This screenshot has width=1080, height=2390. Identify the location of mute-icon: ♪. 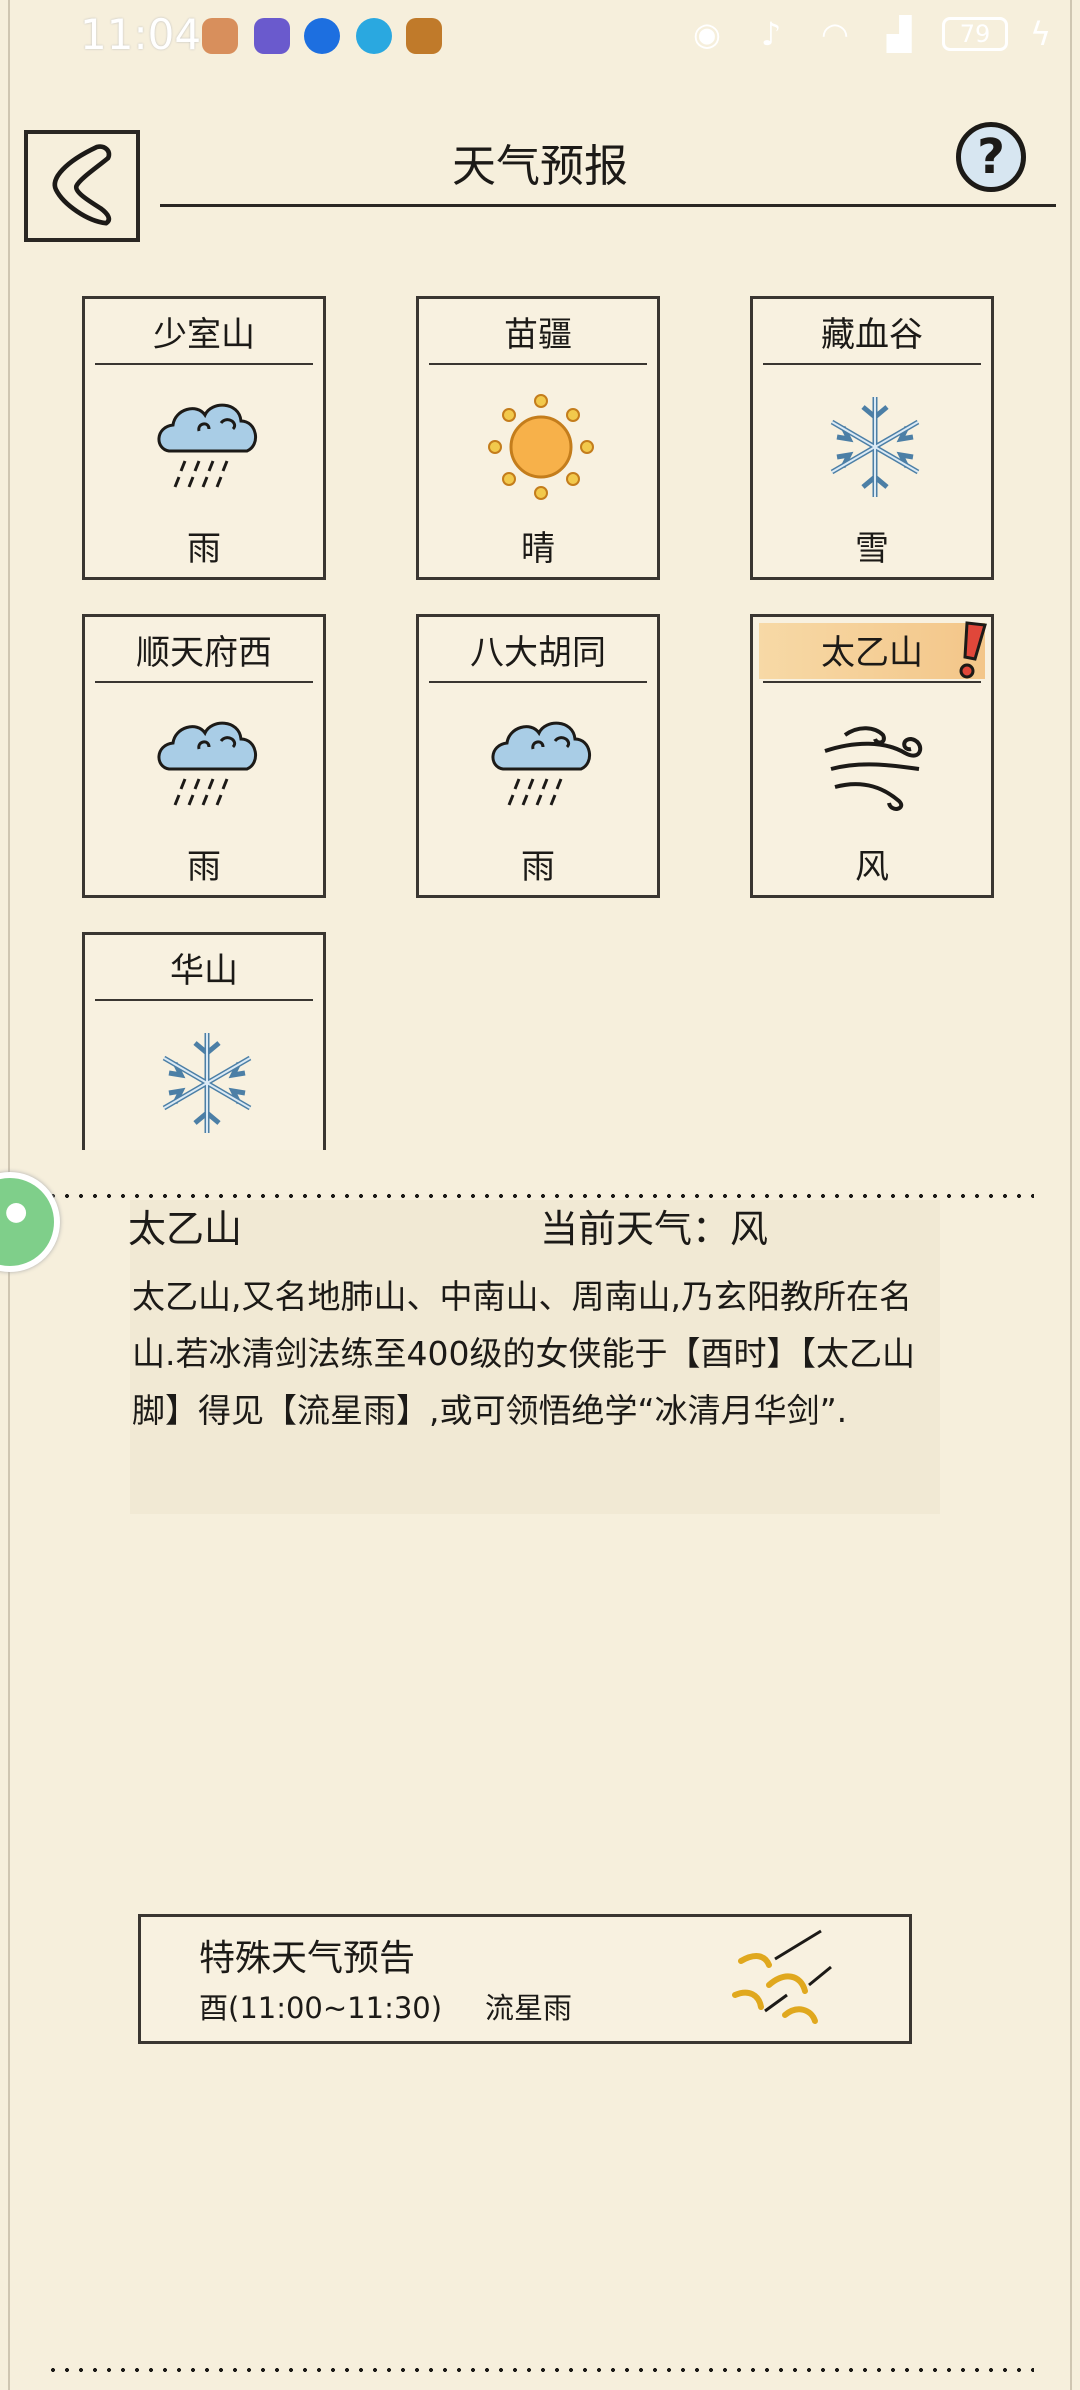
(771, 34).